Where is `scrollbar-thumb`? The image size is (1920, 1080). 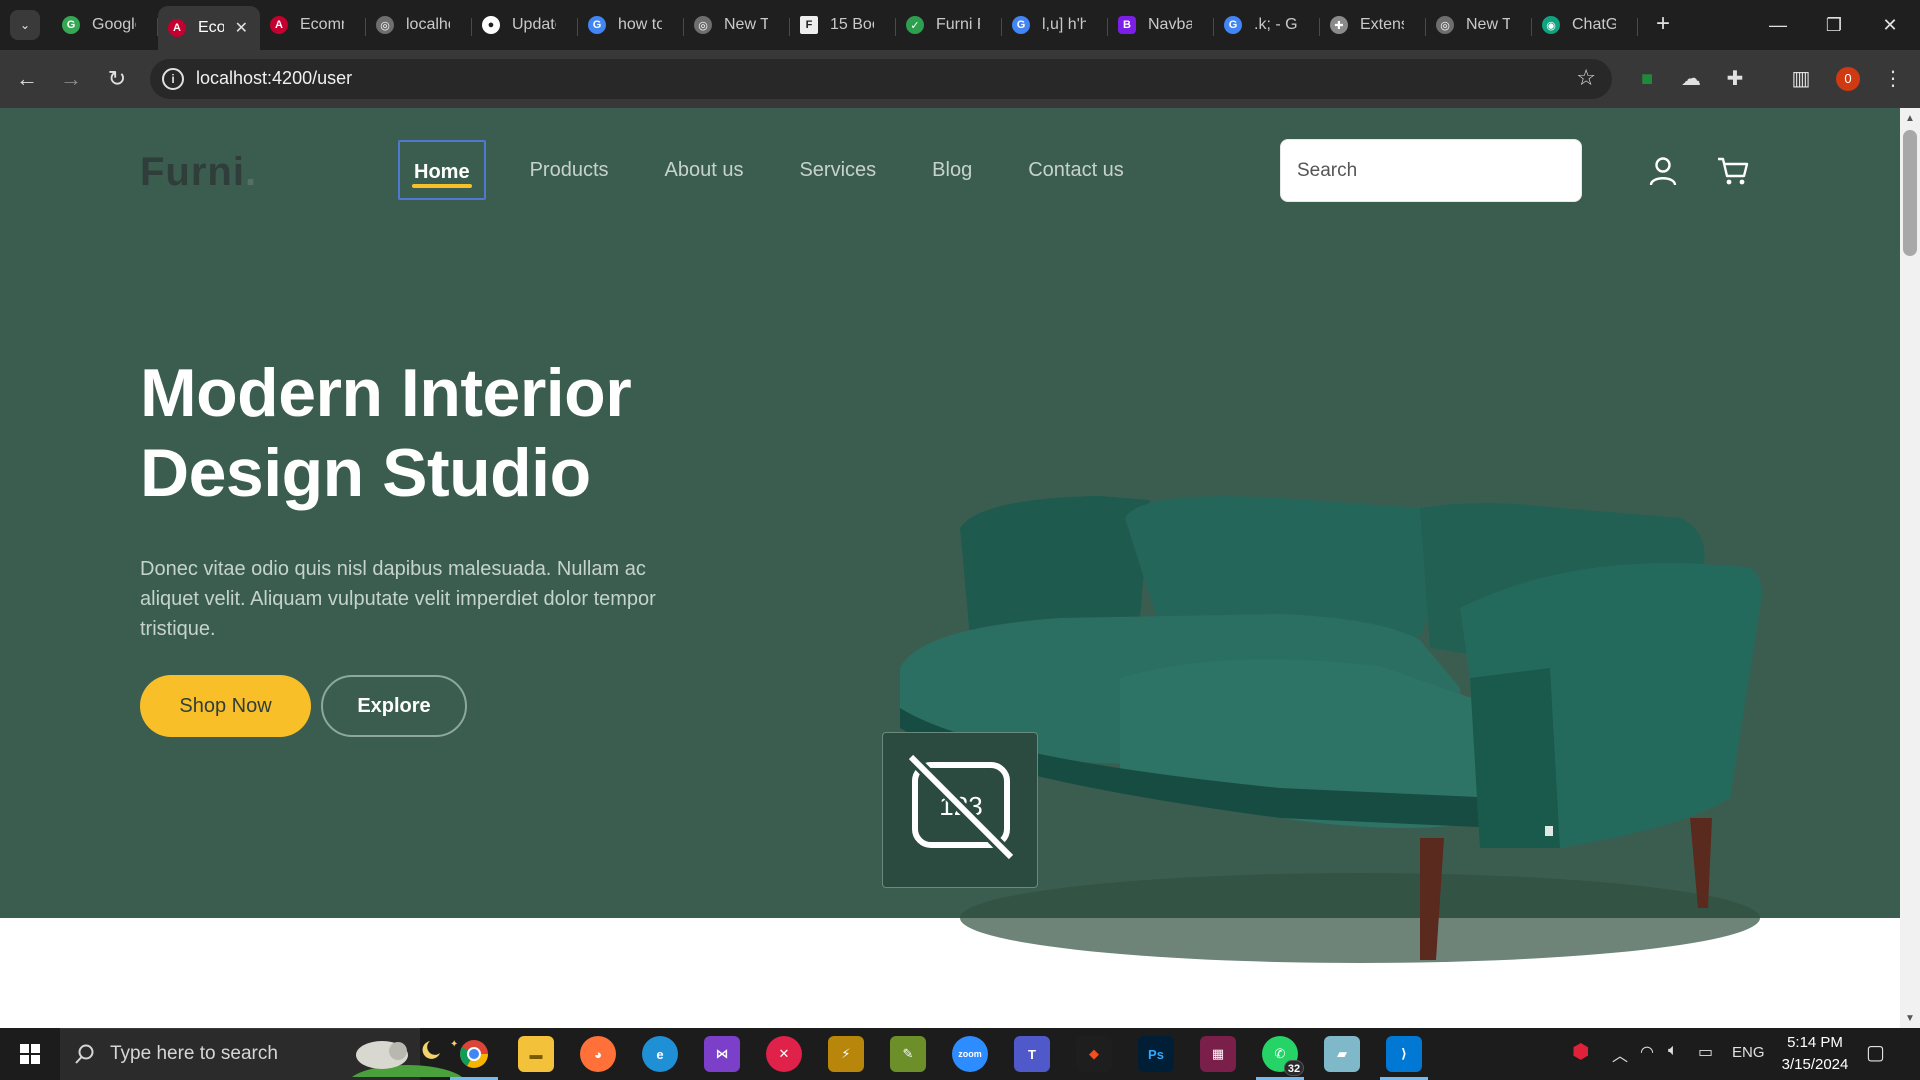
scrollbar-thumb is located at coordinates (1910, 193).